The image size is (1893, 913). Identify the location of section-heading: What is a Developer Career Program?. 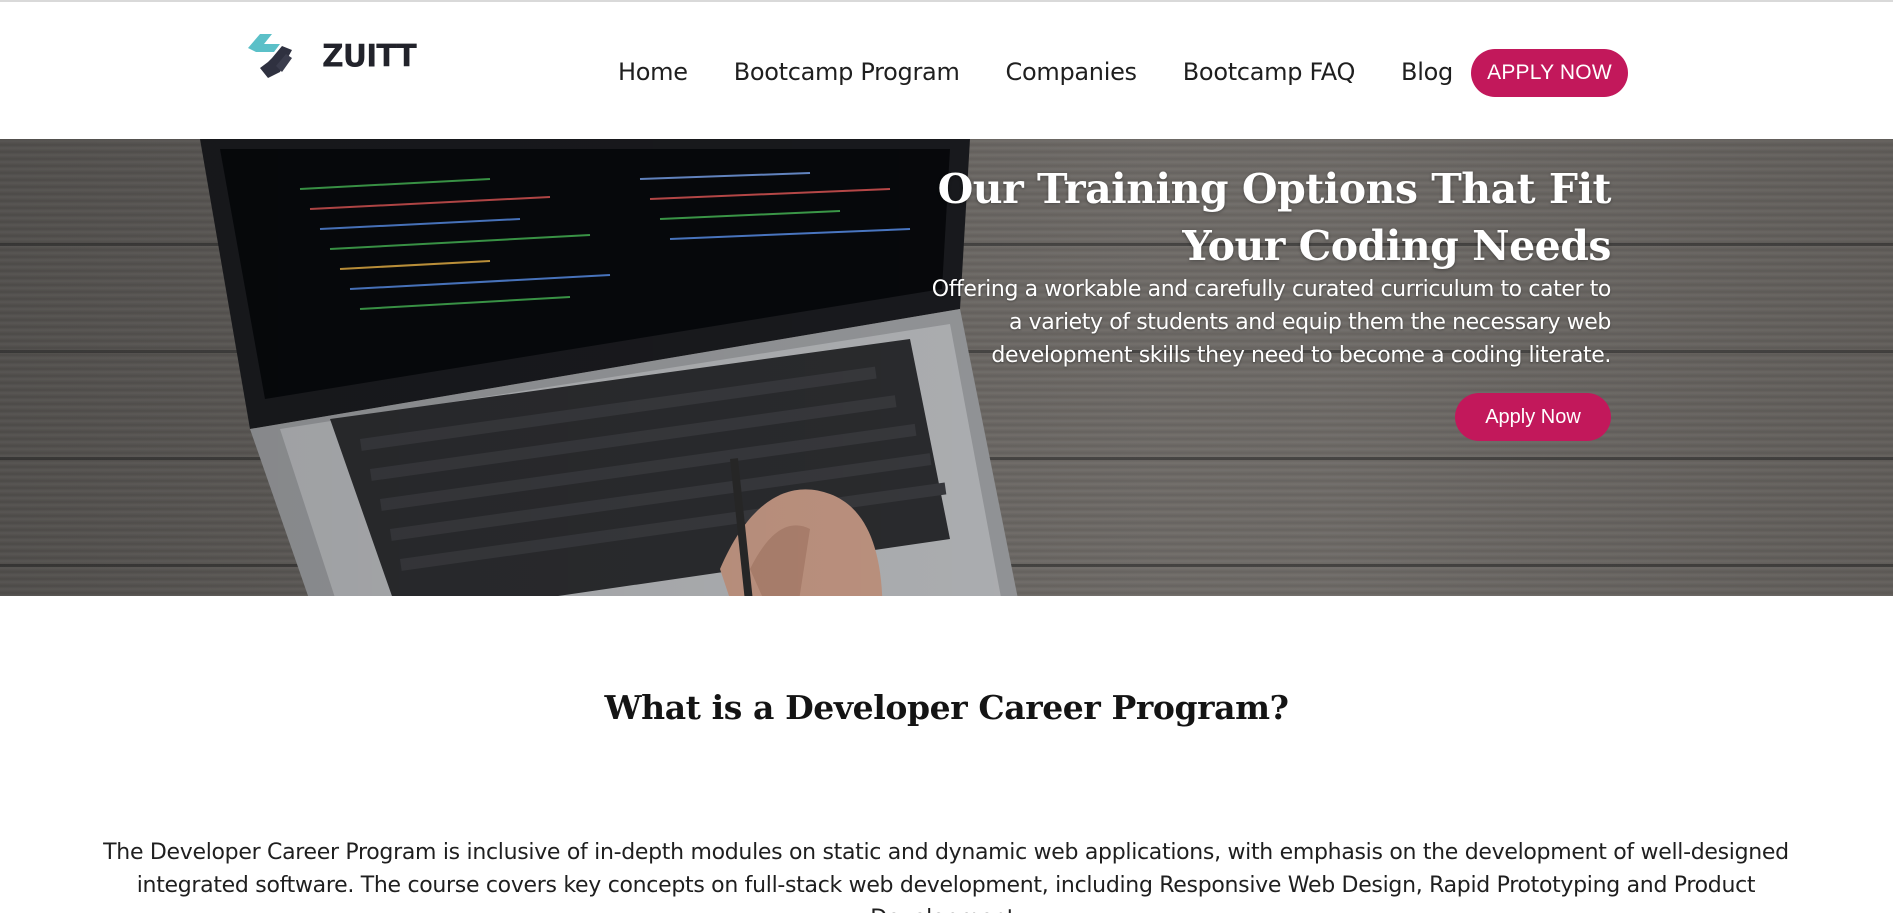
(946, 707).